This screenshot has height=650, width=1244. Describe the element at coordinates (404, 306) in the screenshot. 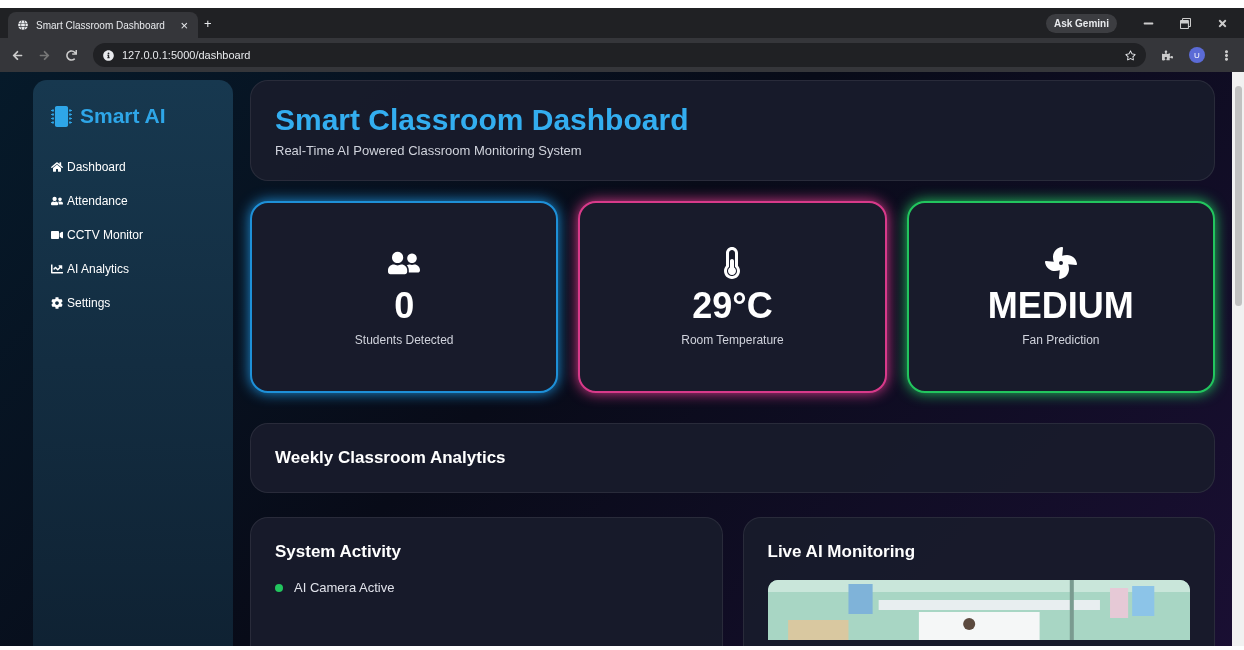

I see `stat-value: 0` at that location.